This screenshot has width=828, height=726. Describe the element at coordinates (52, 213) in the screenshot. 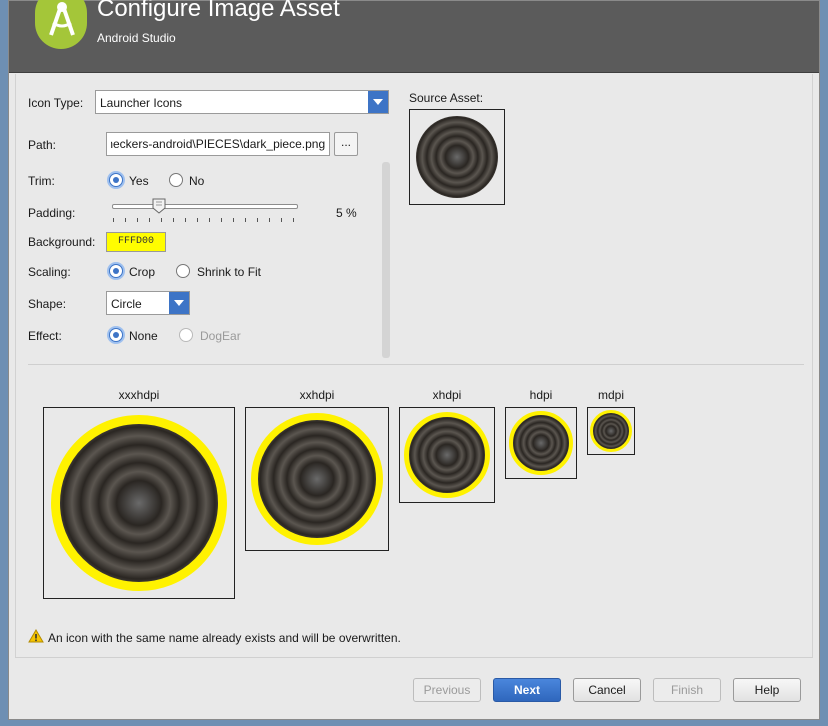

I see `padding-label: Padding:` at that location.